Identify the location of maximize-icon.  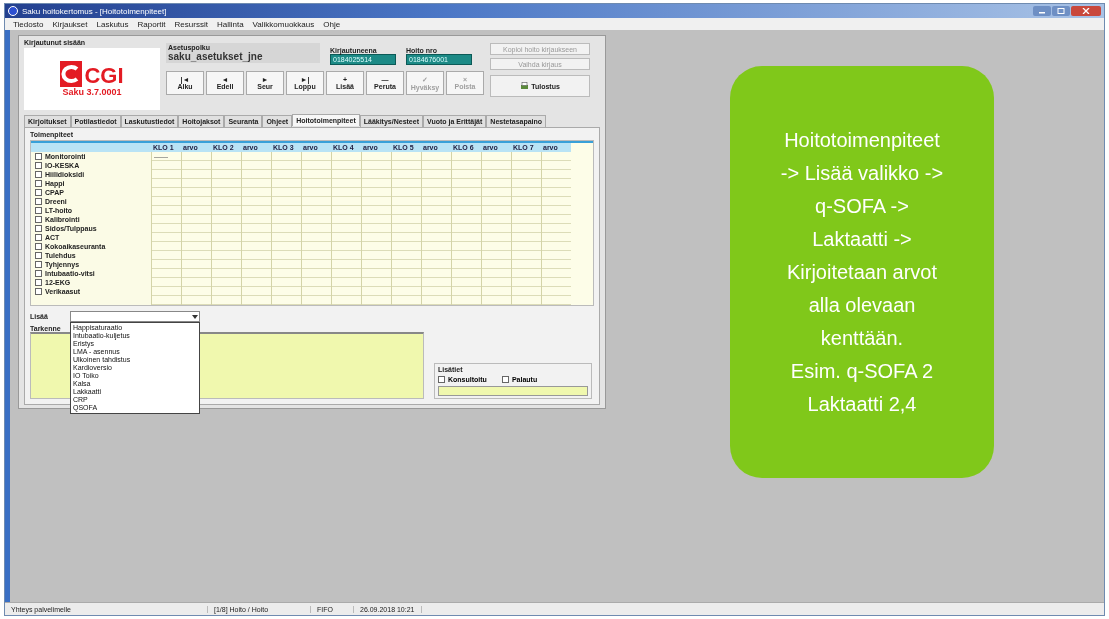
(1061, 11).